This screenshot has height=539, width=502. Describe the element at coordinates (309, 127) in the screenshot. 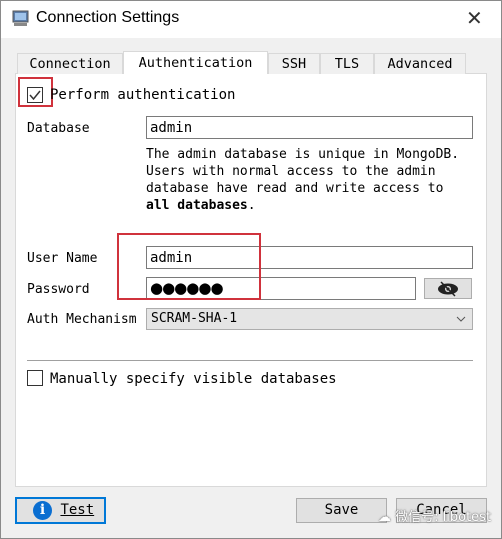

I see `database-input: admin` at that location.